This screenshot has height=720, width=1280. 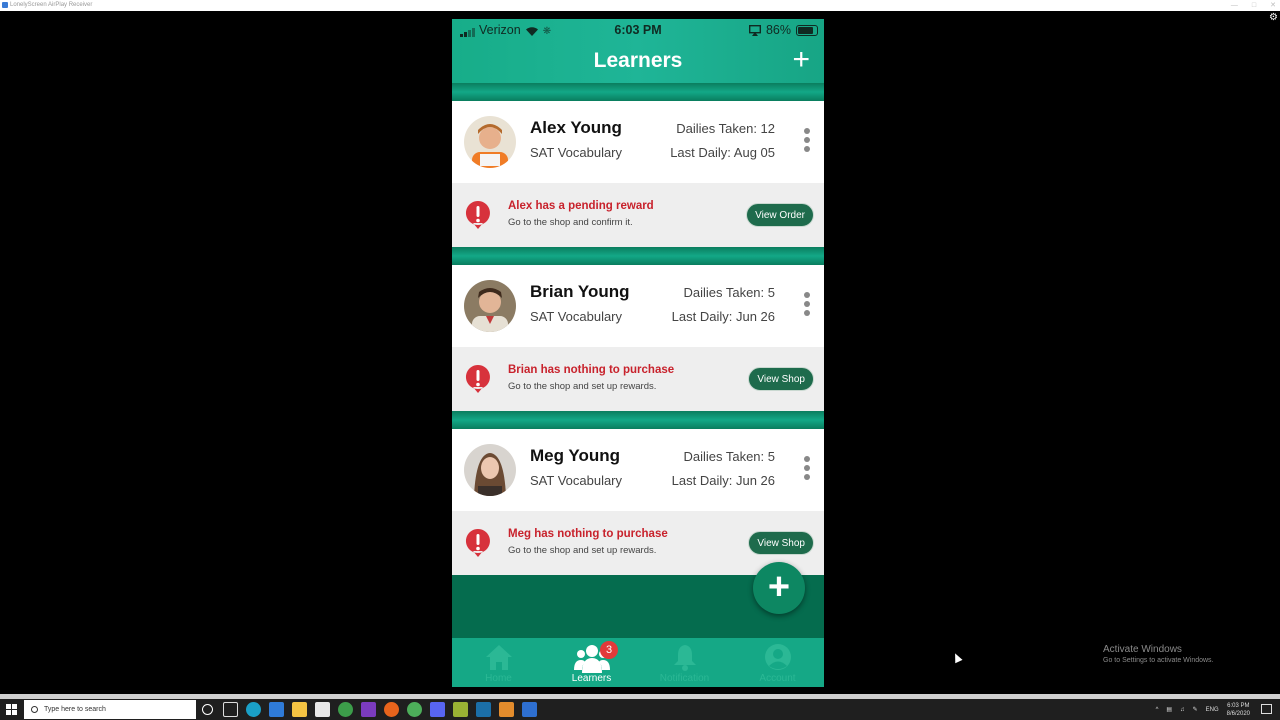 What do you see at coordinates (638, 60) in the screenshot?
I see `page-title: Learners` at bounding box center [638, 60].